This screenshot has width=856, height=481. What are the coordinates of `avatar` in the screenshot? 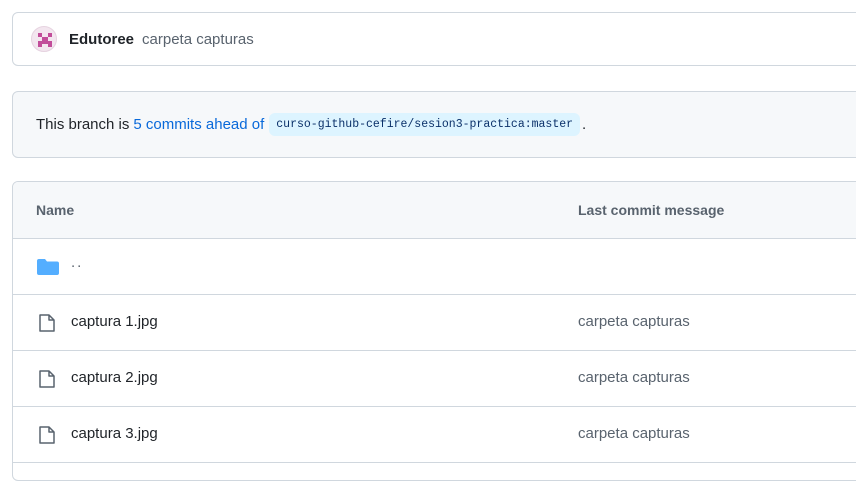 It's located at (44, 39).